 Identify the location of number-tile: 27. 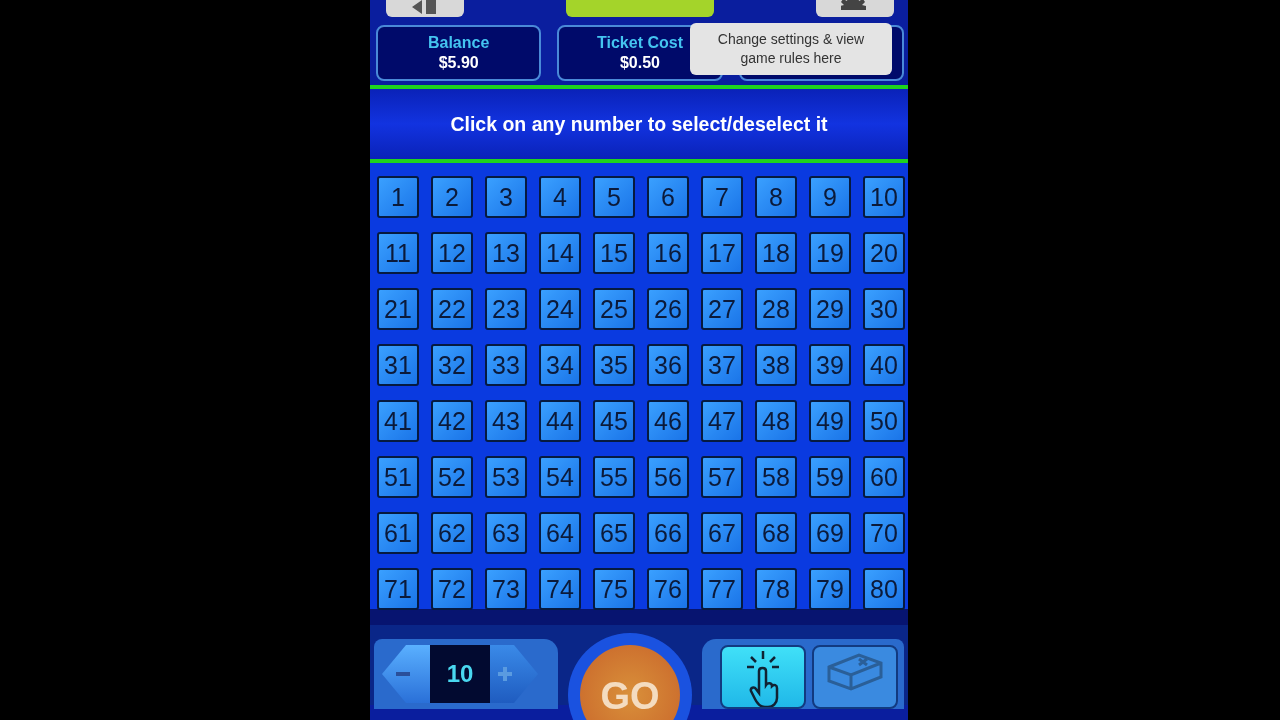
(722, 309).